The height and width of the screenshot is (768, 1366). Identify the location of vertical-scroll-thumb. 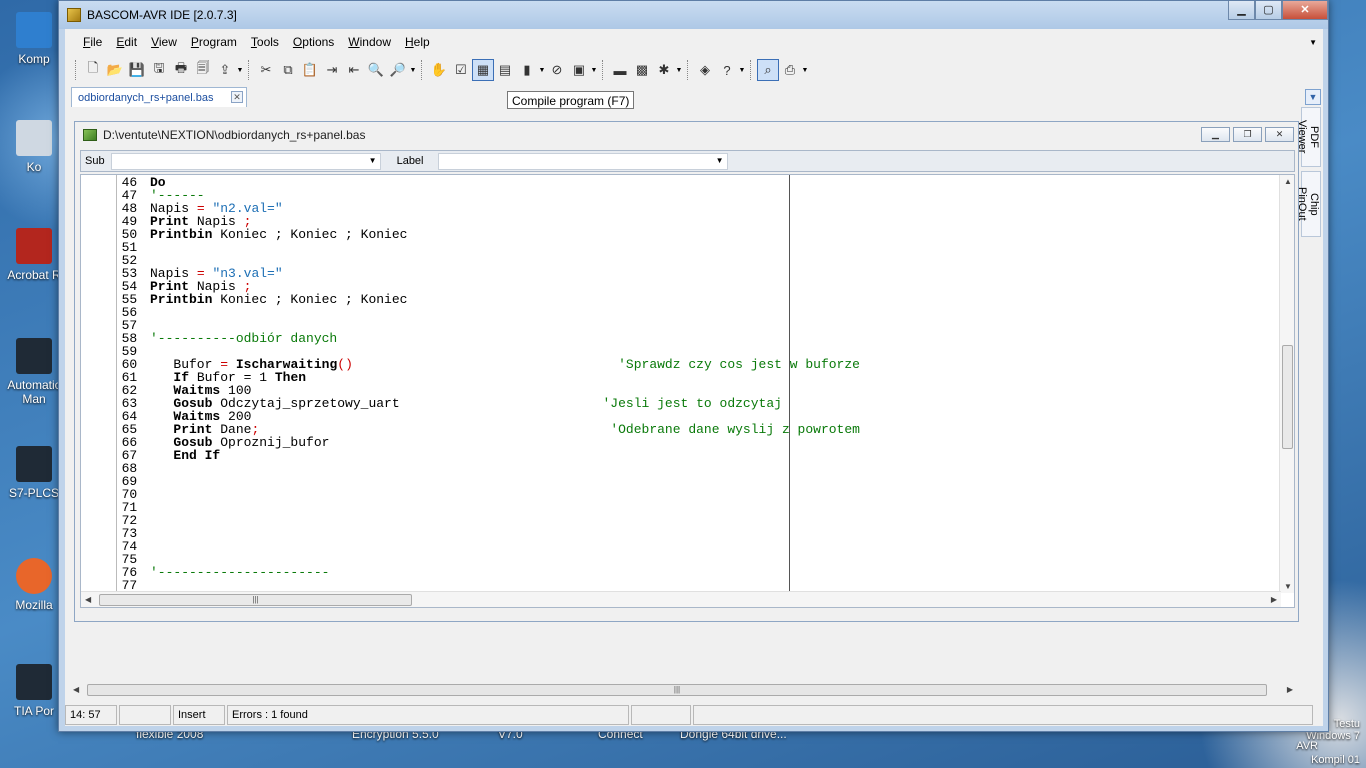
(1287, 397).